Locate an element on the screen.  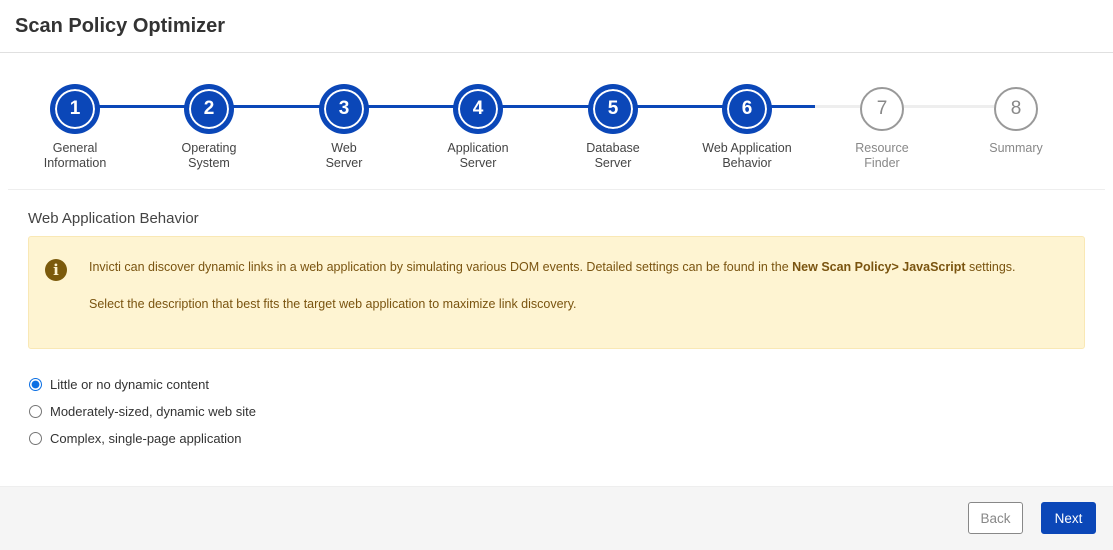
step-label: Summary is located at coordinates (1016, 148).